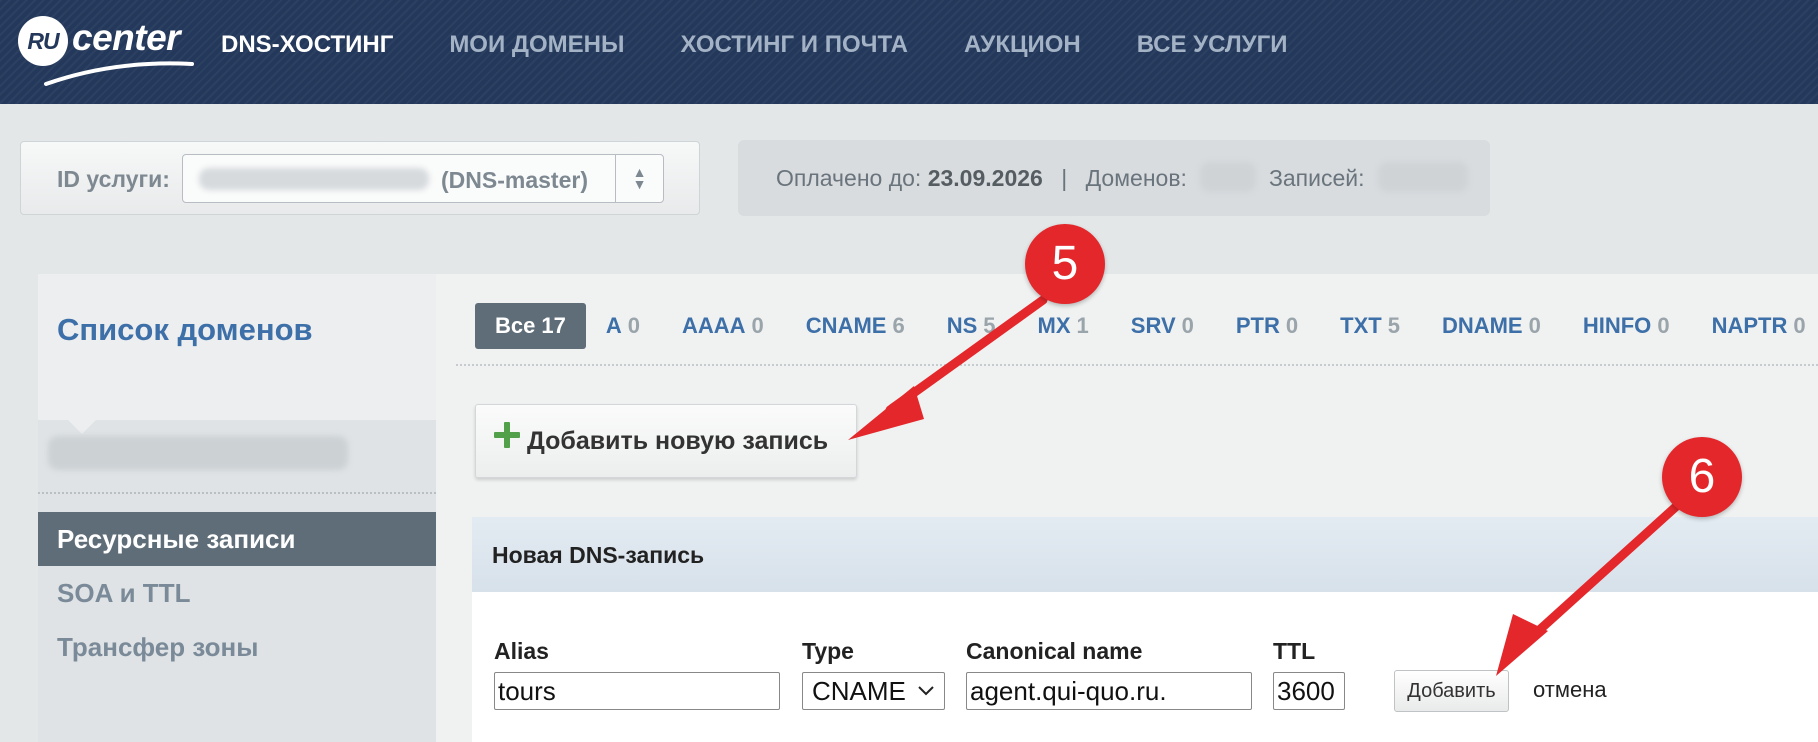 The image size is (1818, 742). I want to click on sidebar-item-resource-records: Ресурсные записи, so click(237, 539).